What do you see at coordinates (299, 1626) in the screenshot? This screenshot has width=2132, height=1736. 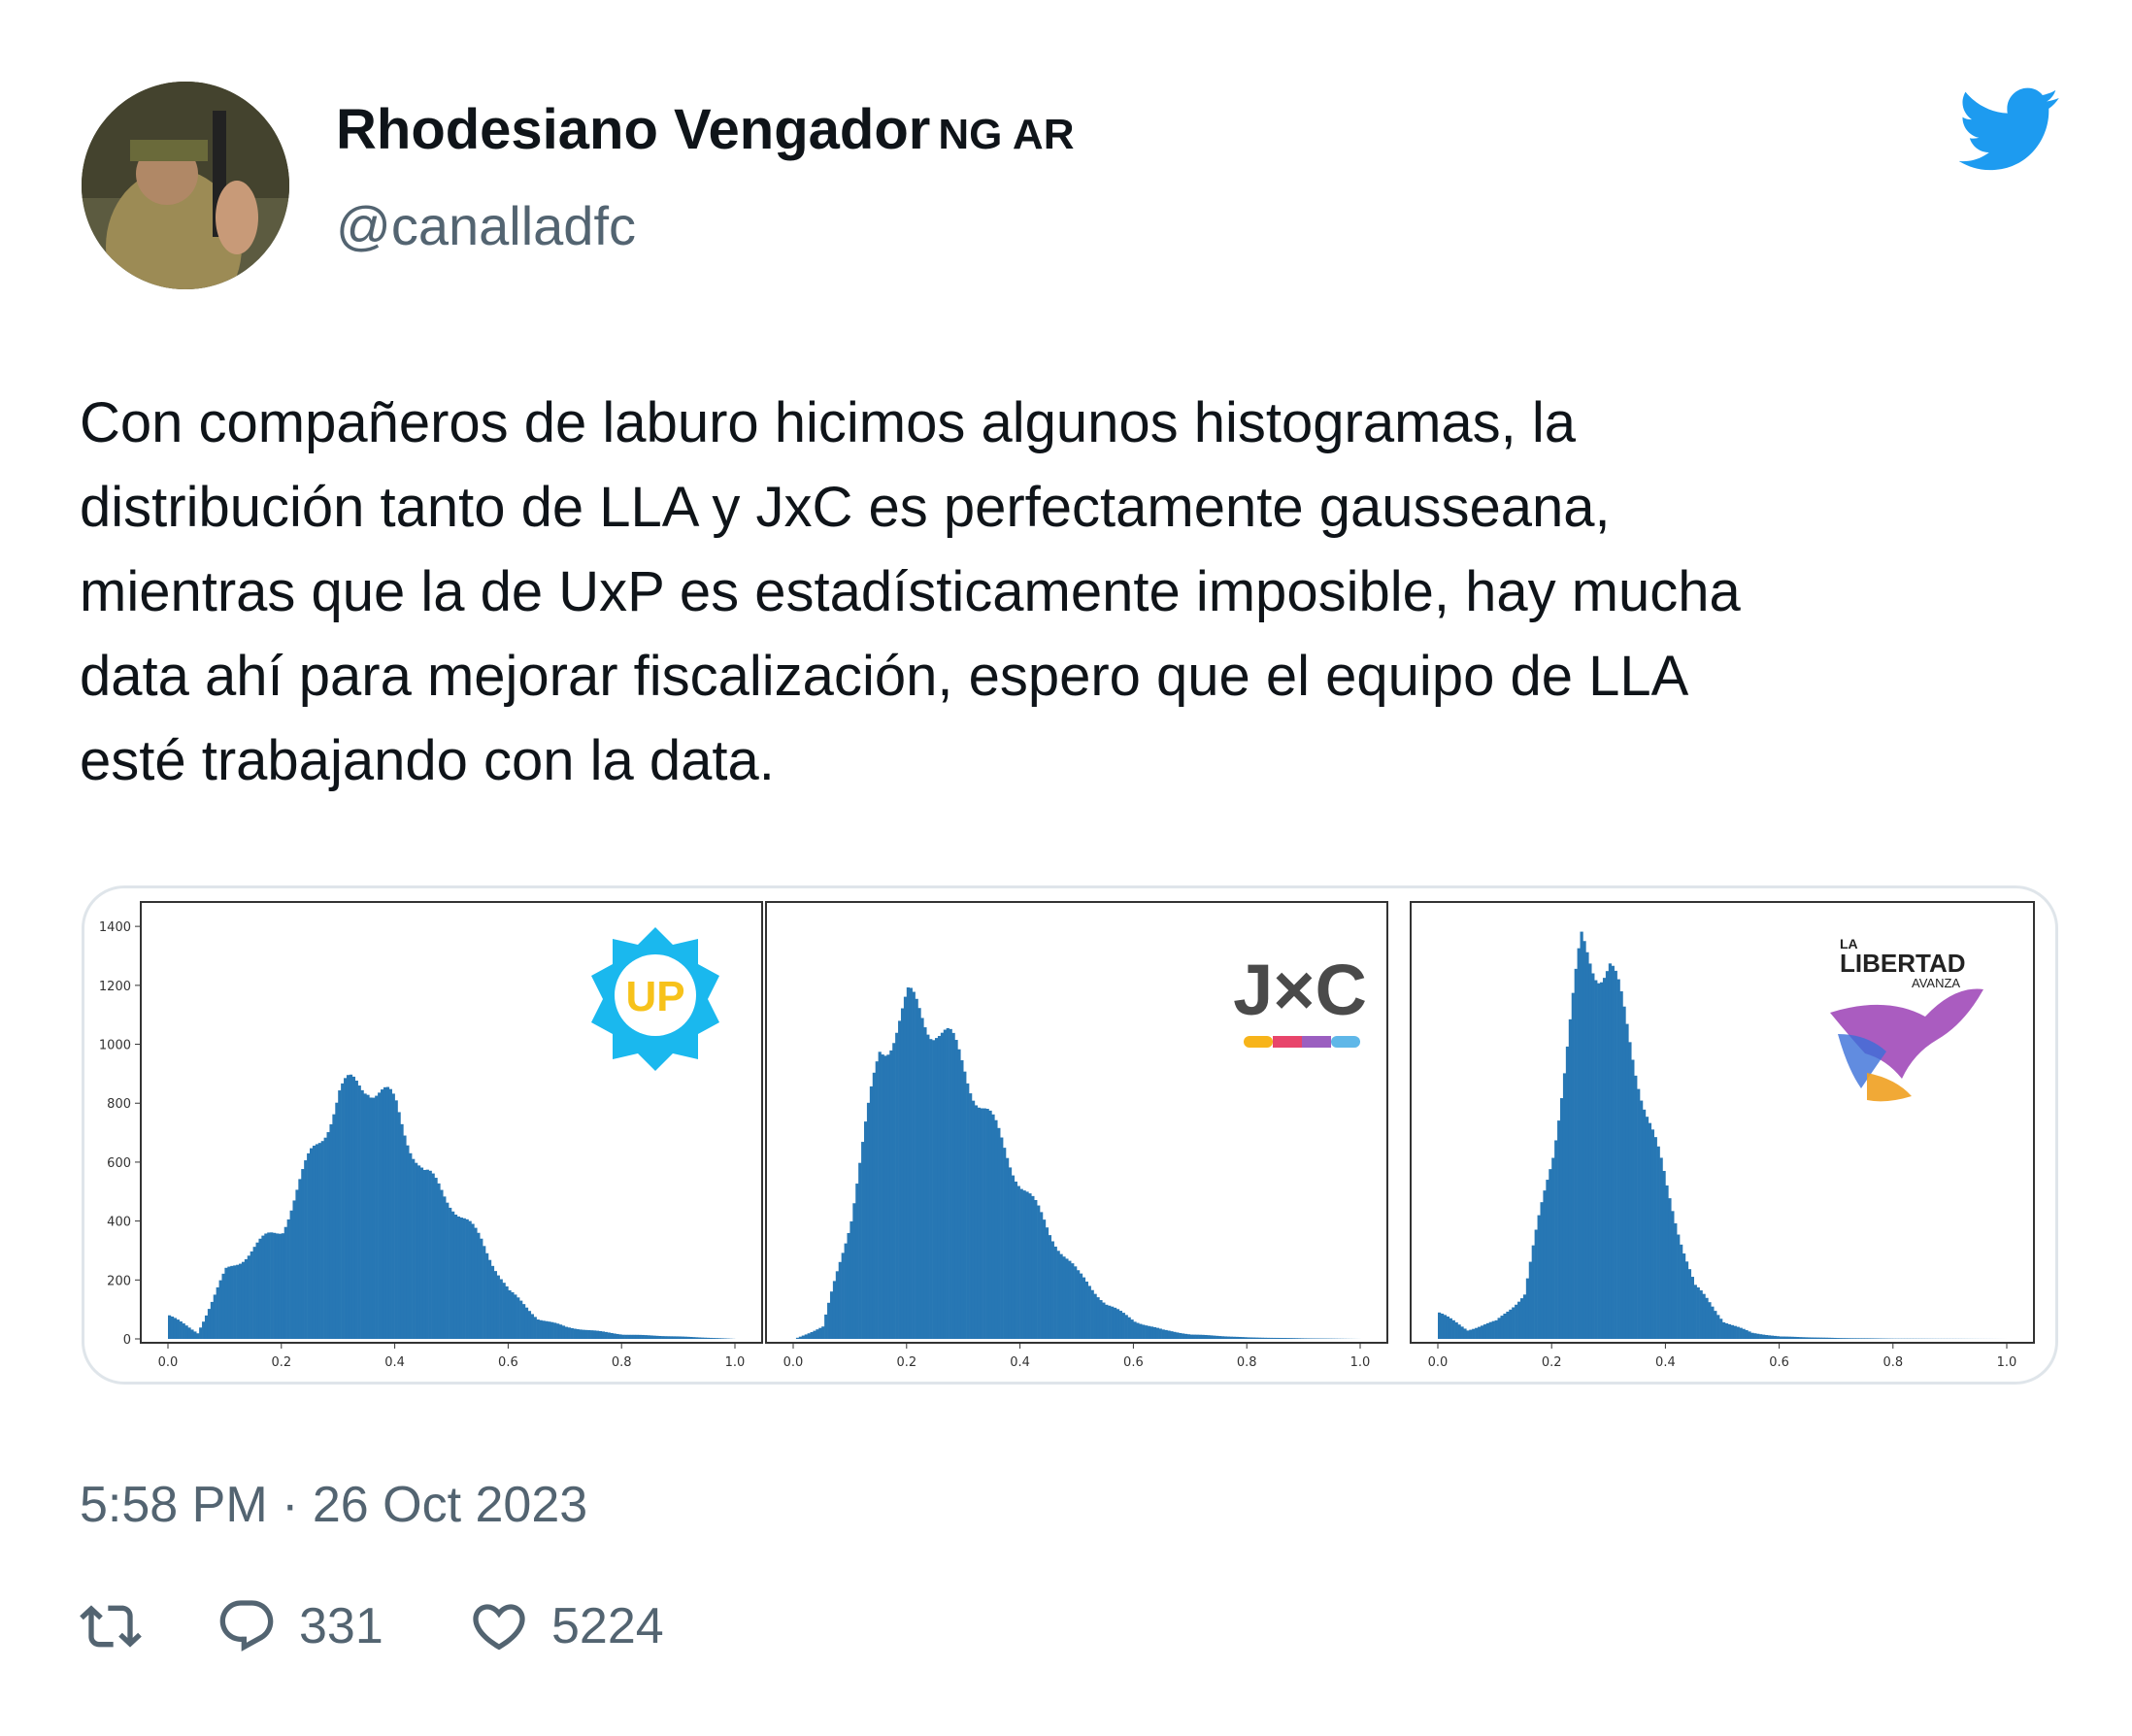 I see `reply-button: 331` at bounding box center [299, 1626].